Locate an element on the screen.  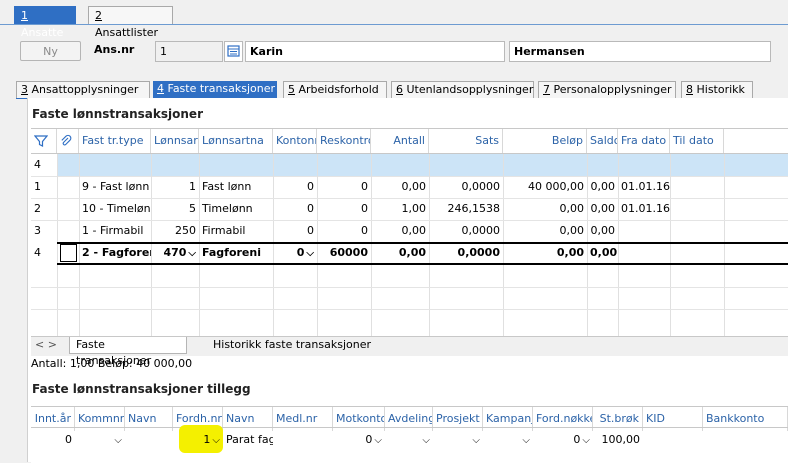
tab-faste-transaksjoner-grid: Faste transaksjoner is located at coordinates (128, 352).